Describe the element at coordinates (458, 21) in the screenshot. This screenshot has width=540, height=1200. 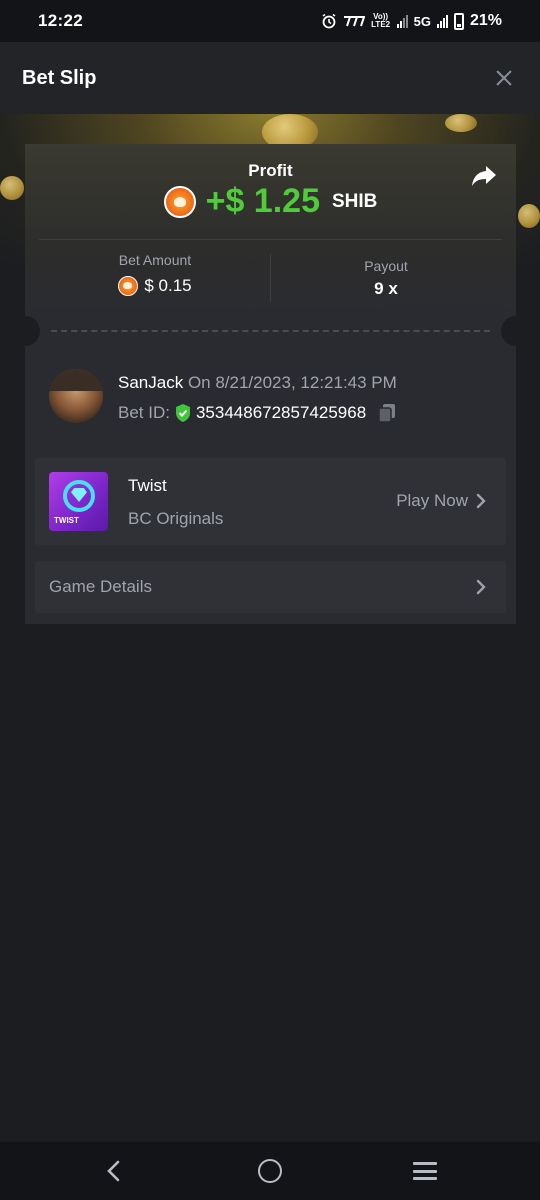
I see `battery-icon` at that location.